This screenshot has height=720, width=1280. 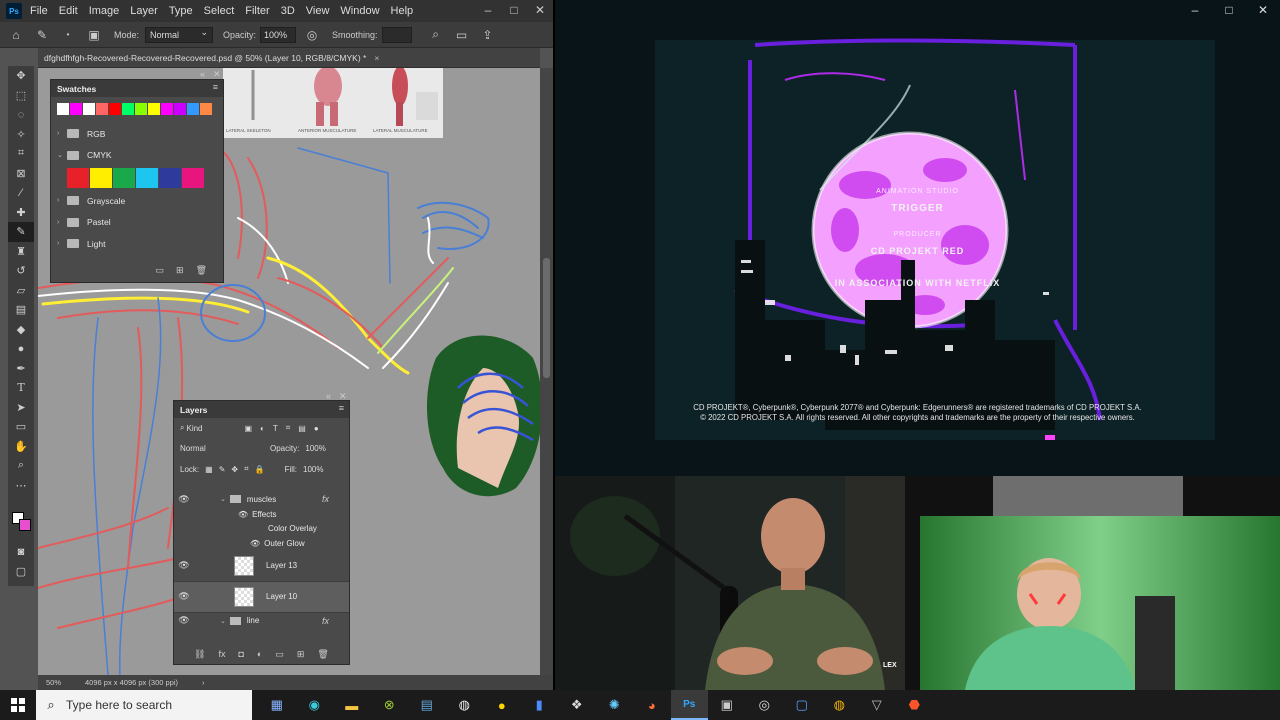 What do you see at coordinates (21, 213) in the screenshot?
I see `healing-tool-icon: ✚` at bounding box center [21, 213].